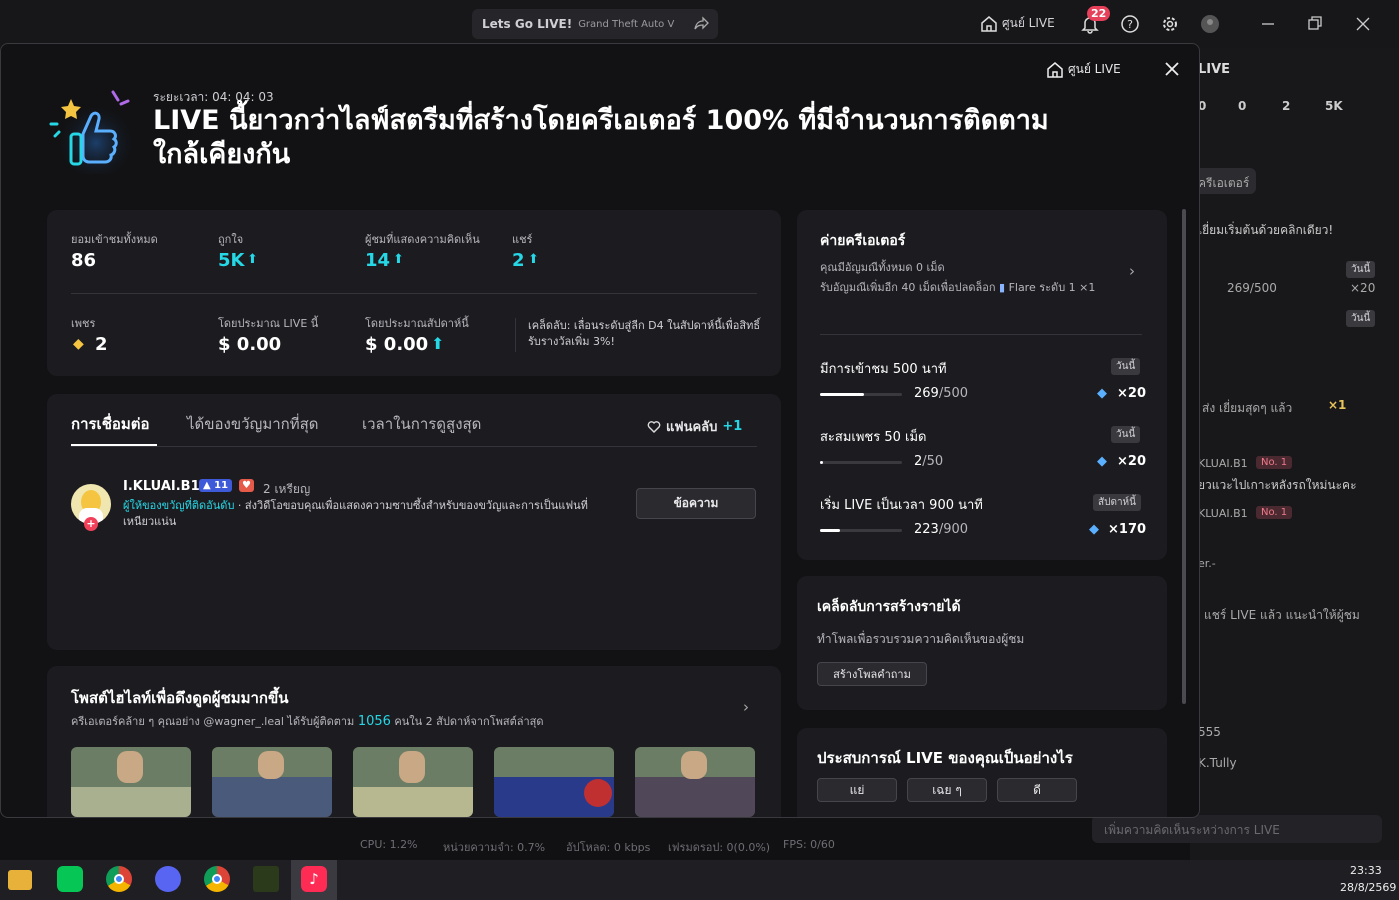 The height and width of the screenshot is (900, 1399). I want to click on memory-stat: หน่วยความจำ: 0.7%, so click(494, 847).